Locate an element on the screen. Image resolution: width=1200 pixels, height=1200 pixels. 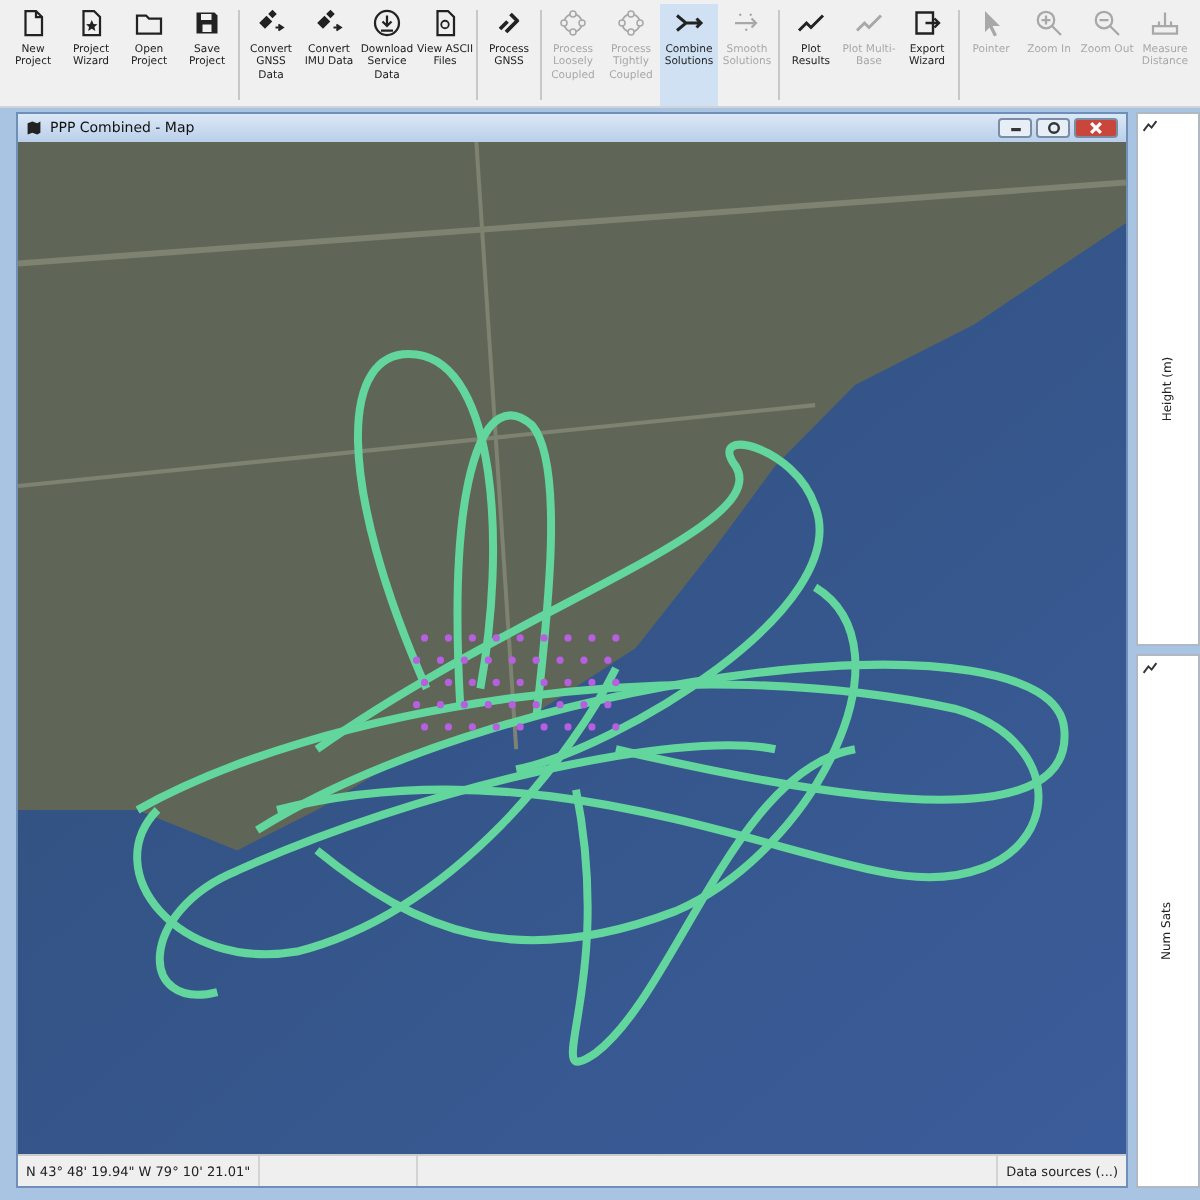
restore-icon is located at coordinates (1053, 128).